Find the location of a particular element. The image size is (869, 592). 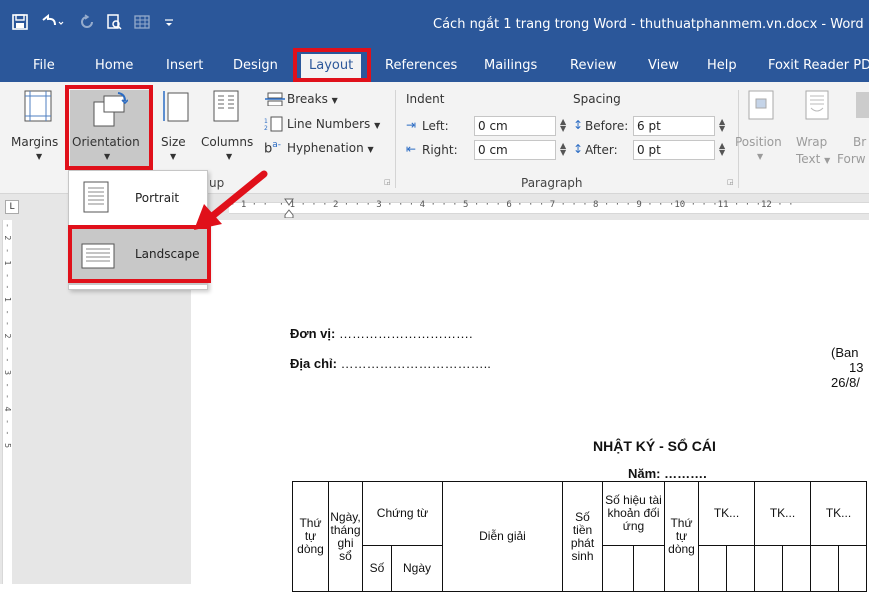

ban-hanh-line2: 13 is located at coordinates (856, 367).